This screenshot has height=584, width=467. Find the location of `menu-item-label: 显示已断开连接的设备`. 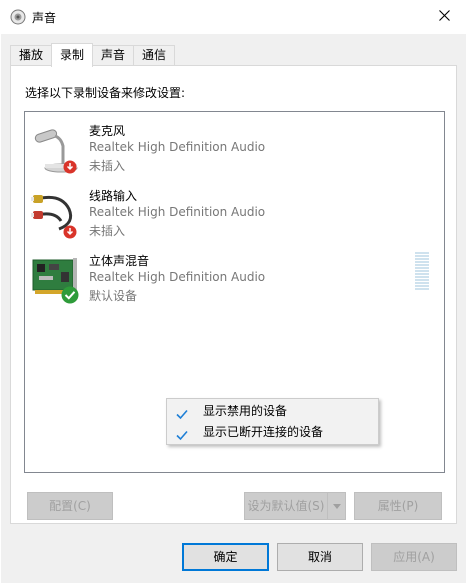

menu-item-label: 显示已断开连接的设备 is located at coordinates (263, 432).